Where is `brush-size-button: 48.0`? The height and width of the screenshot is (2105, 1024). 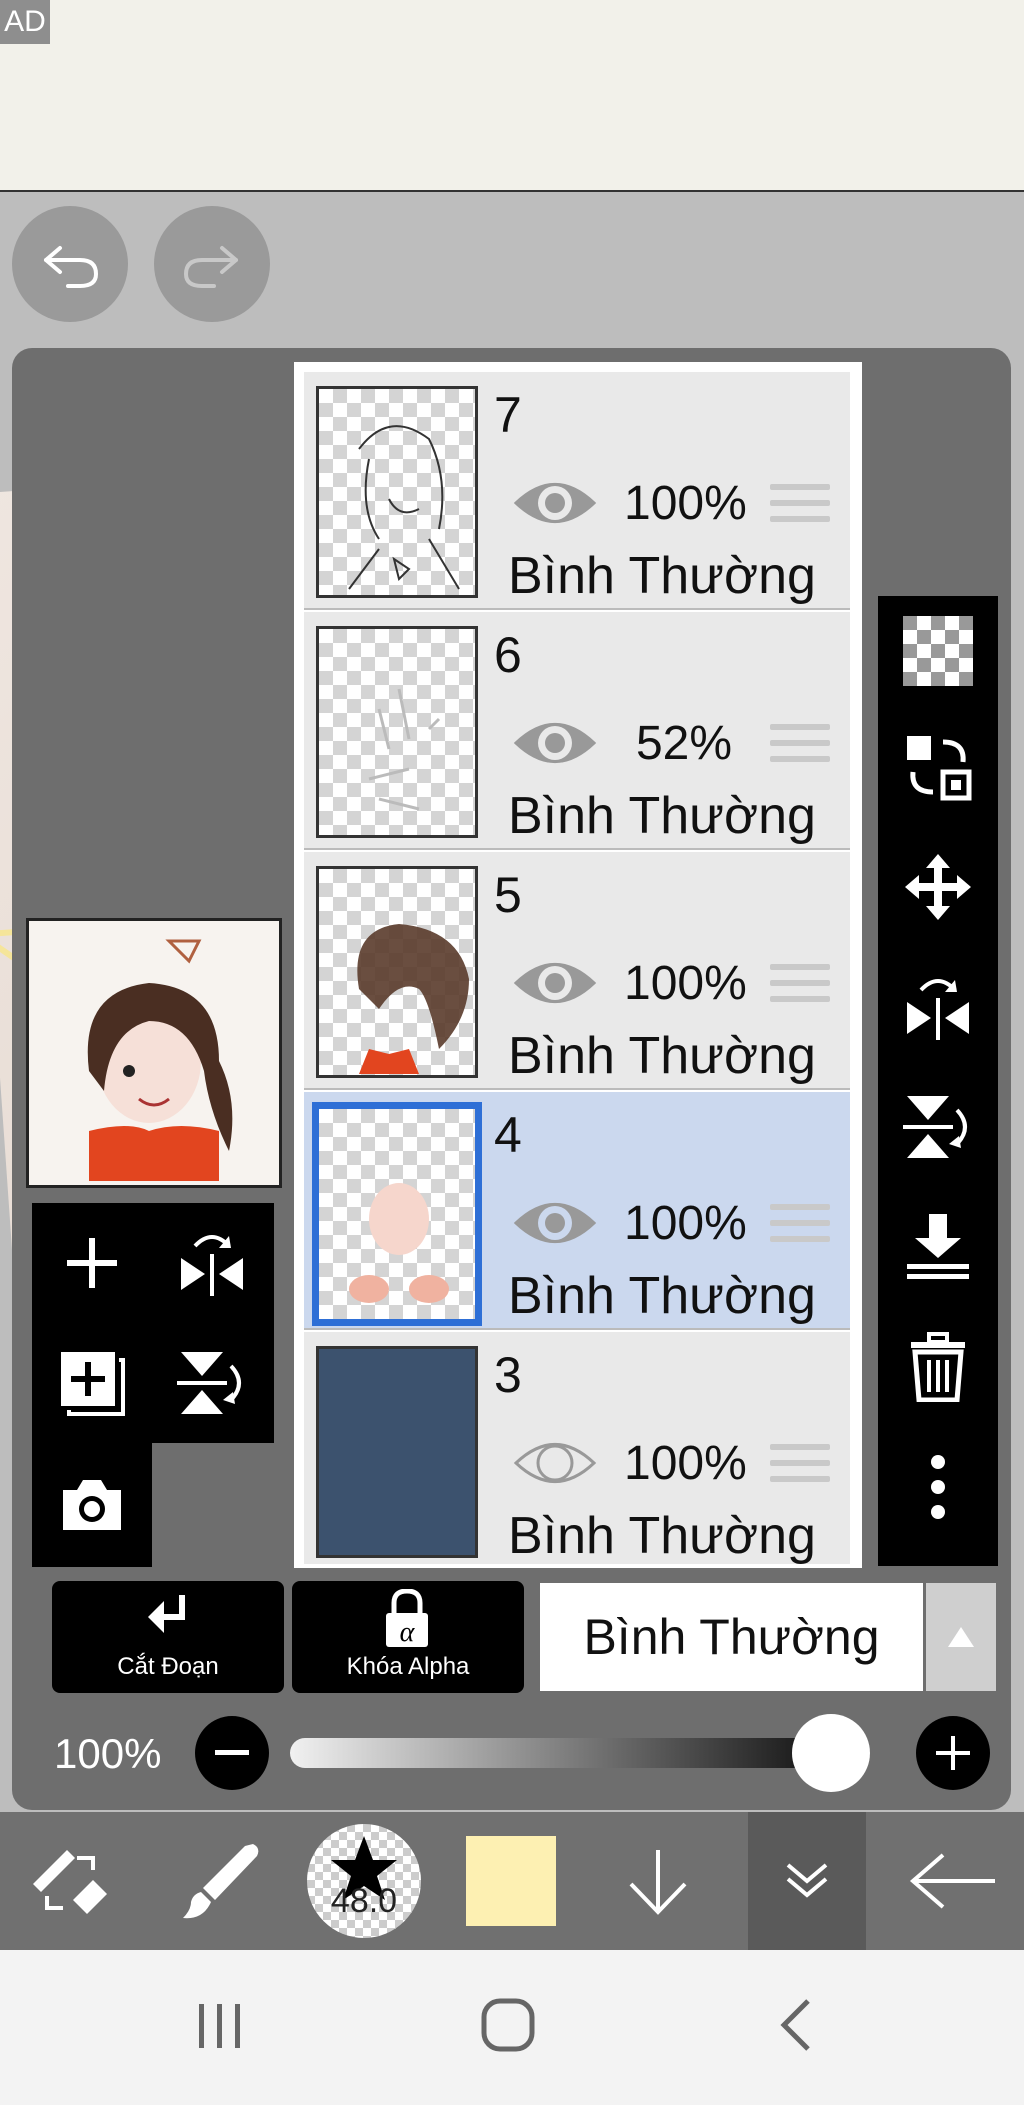 brush-size-button: 48.0 is located at coordinates (364, 1881).